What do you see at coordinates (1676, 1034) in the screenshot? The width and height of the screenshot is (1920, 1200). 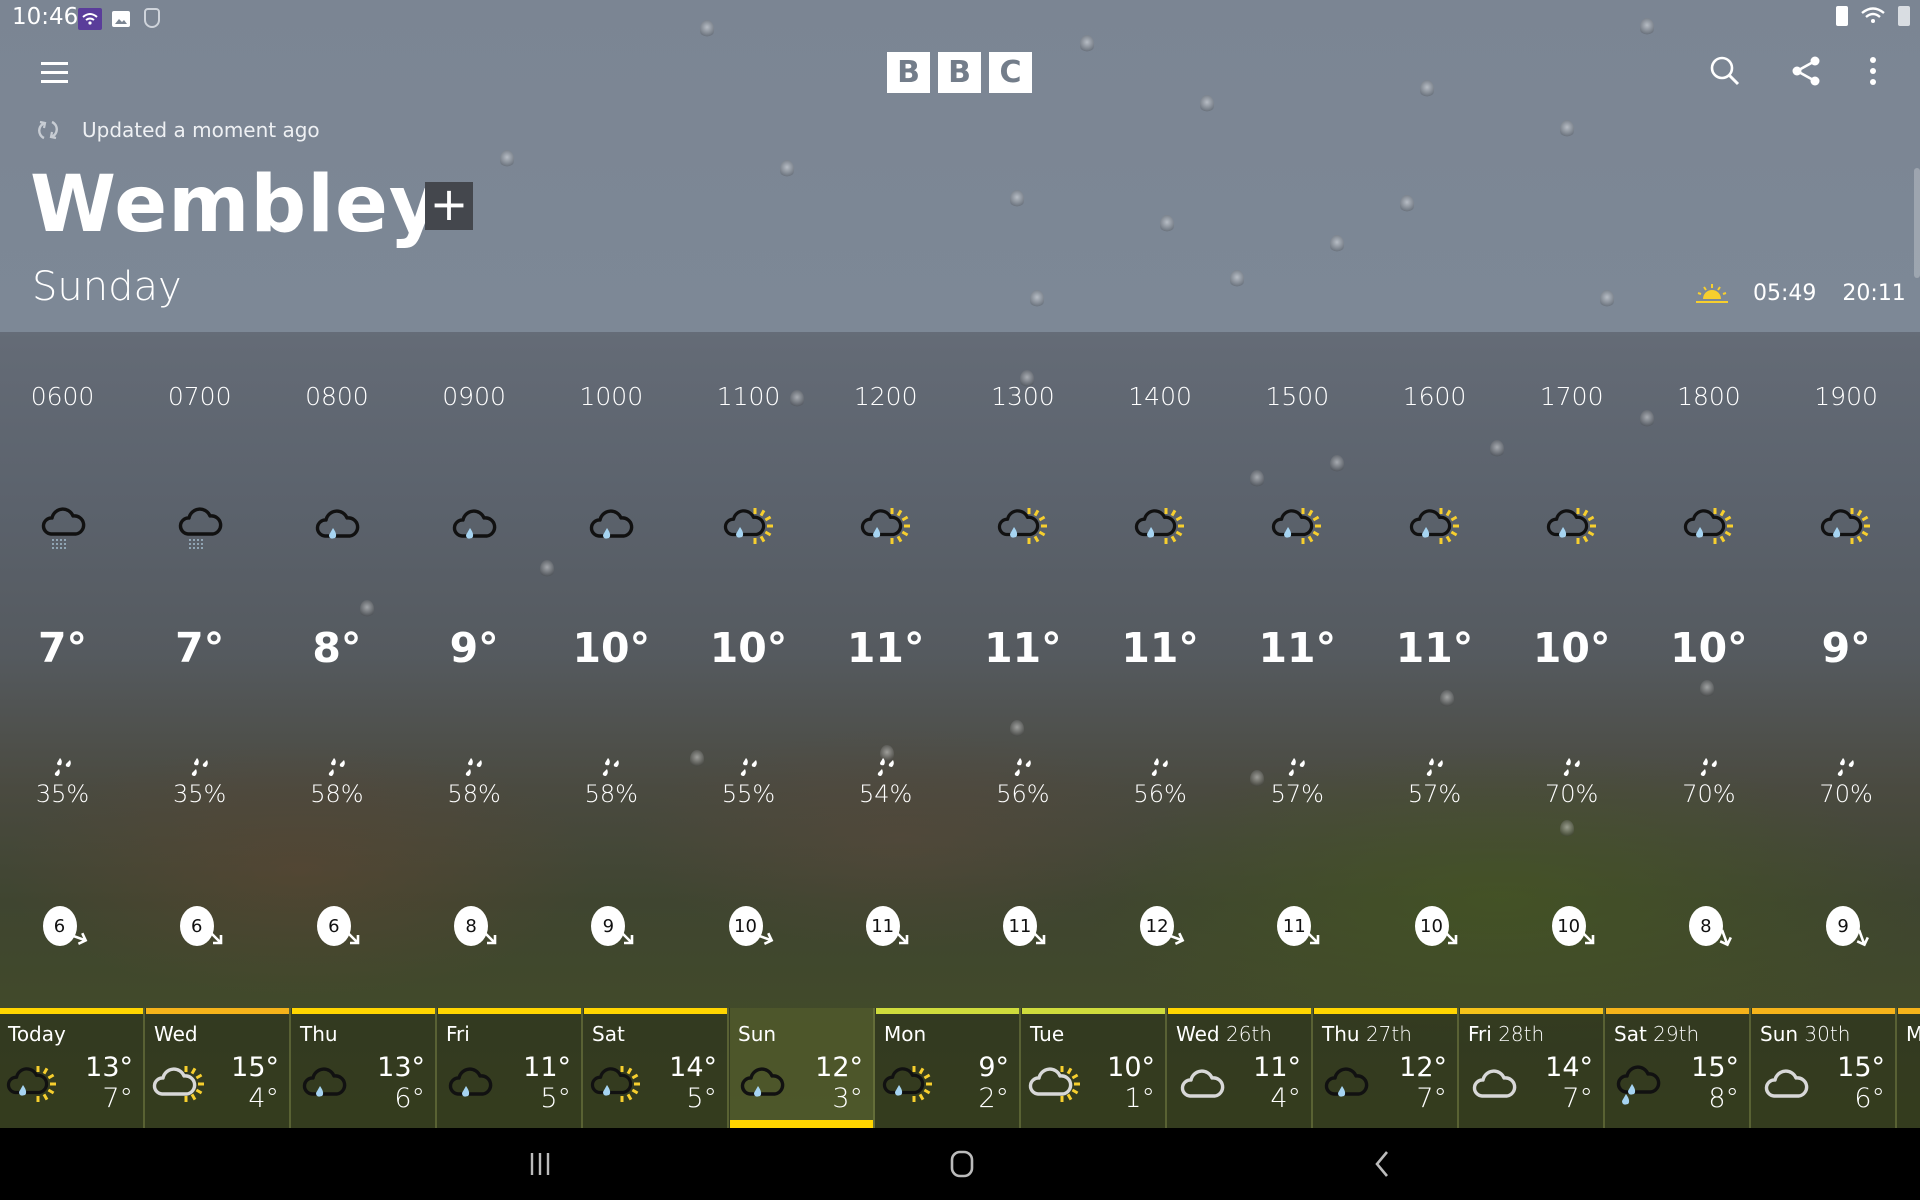 I see `day-date: 29th` at bounding box center [1676, 1034].